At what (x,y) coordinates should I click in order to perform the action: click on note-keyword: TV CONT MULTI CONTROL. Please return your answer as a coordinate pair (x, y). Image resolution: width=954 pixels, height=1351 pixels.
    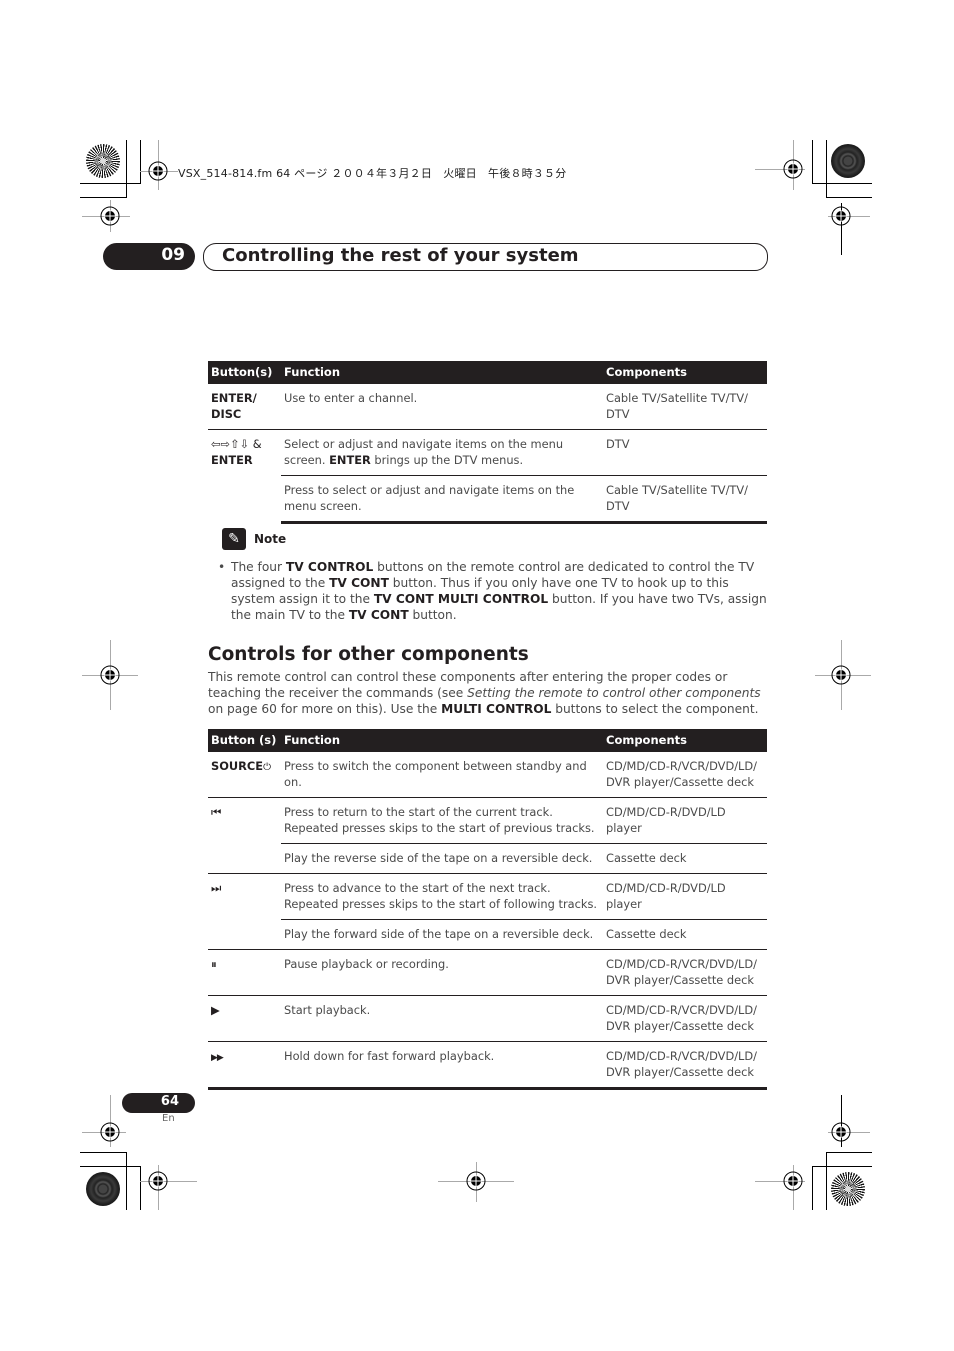
    Looking at the image, I should click on (461, 599).